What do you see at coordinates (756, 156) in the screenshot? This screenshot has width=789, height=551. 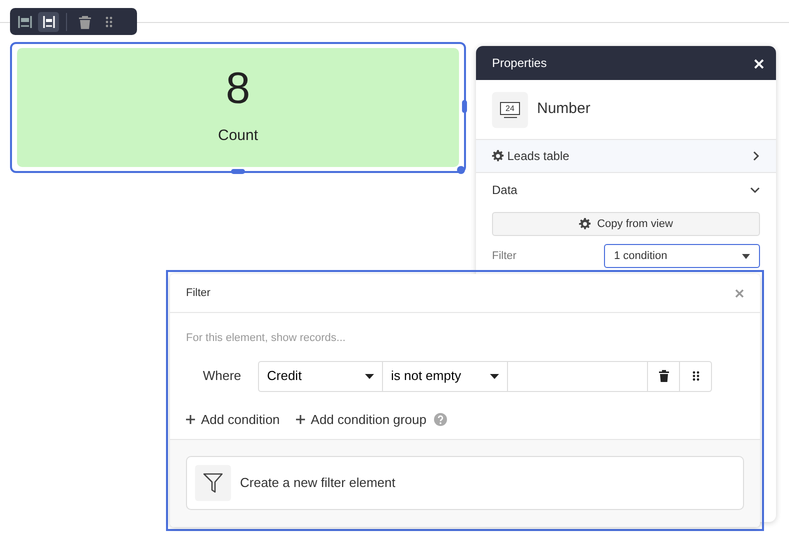 I see `chevron-right-icon` at bounding box center [756, 156].